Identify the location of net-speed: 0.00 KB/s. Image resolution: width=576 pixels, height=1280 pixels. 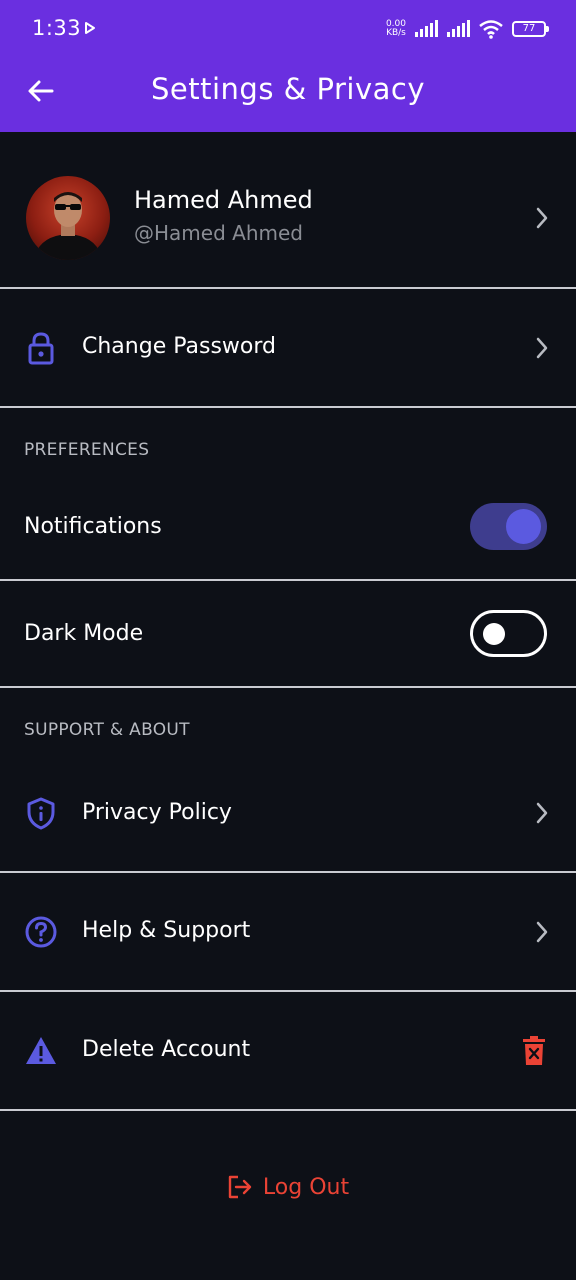
(396, 29).